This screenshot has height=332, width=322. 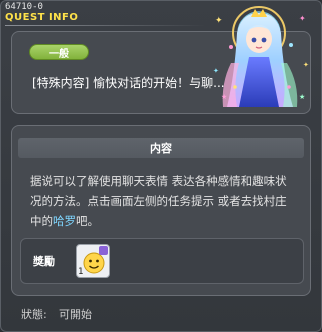 I want to click on window-title: QUEST INFO, so click(x=42, y=17).